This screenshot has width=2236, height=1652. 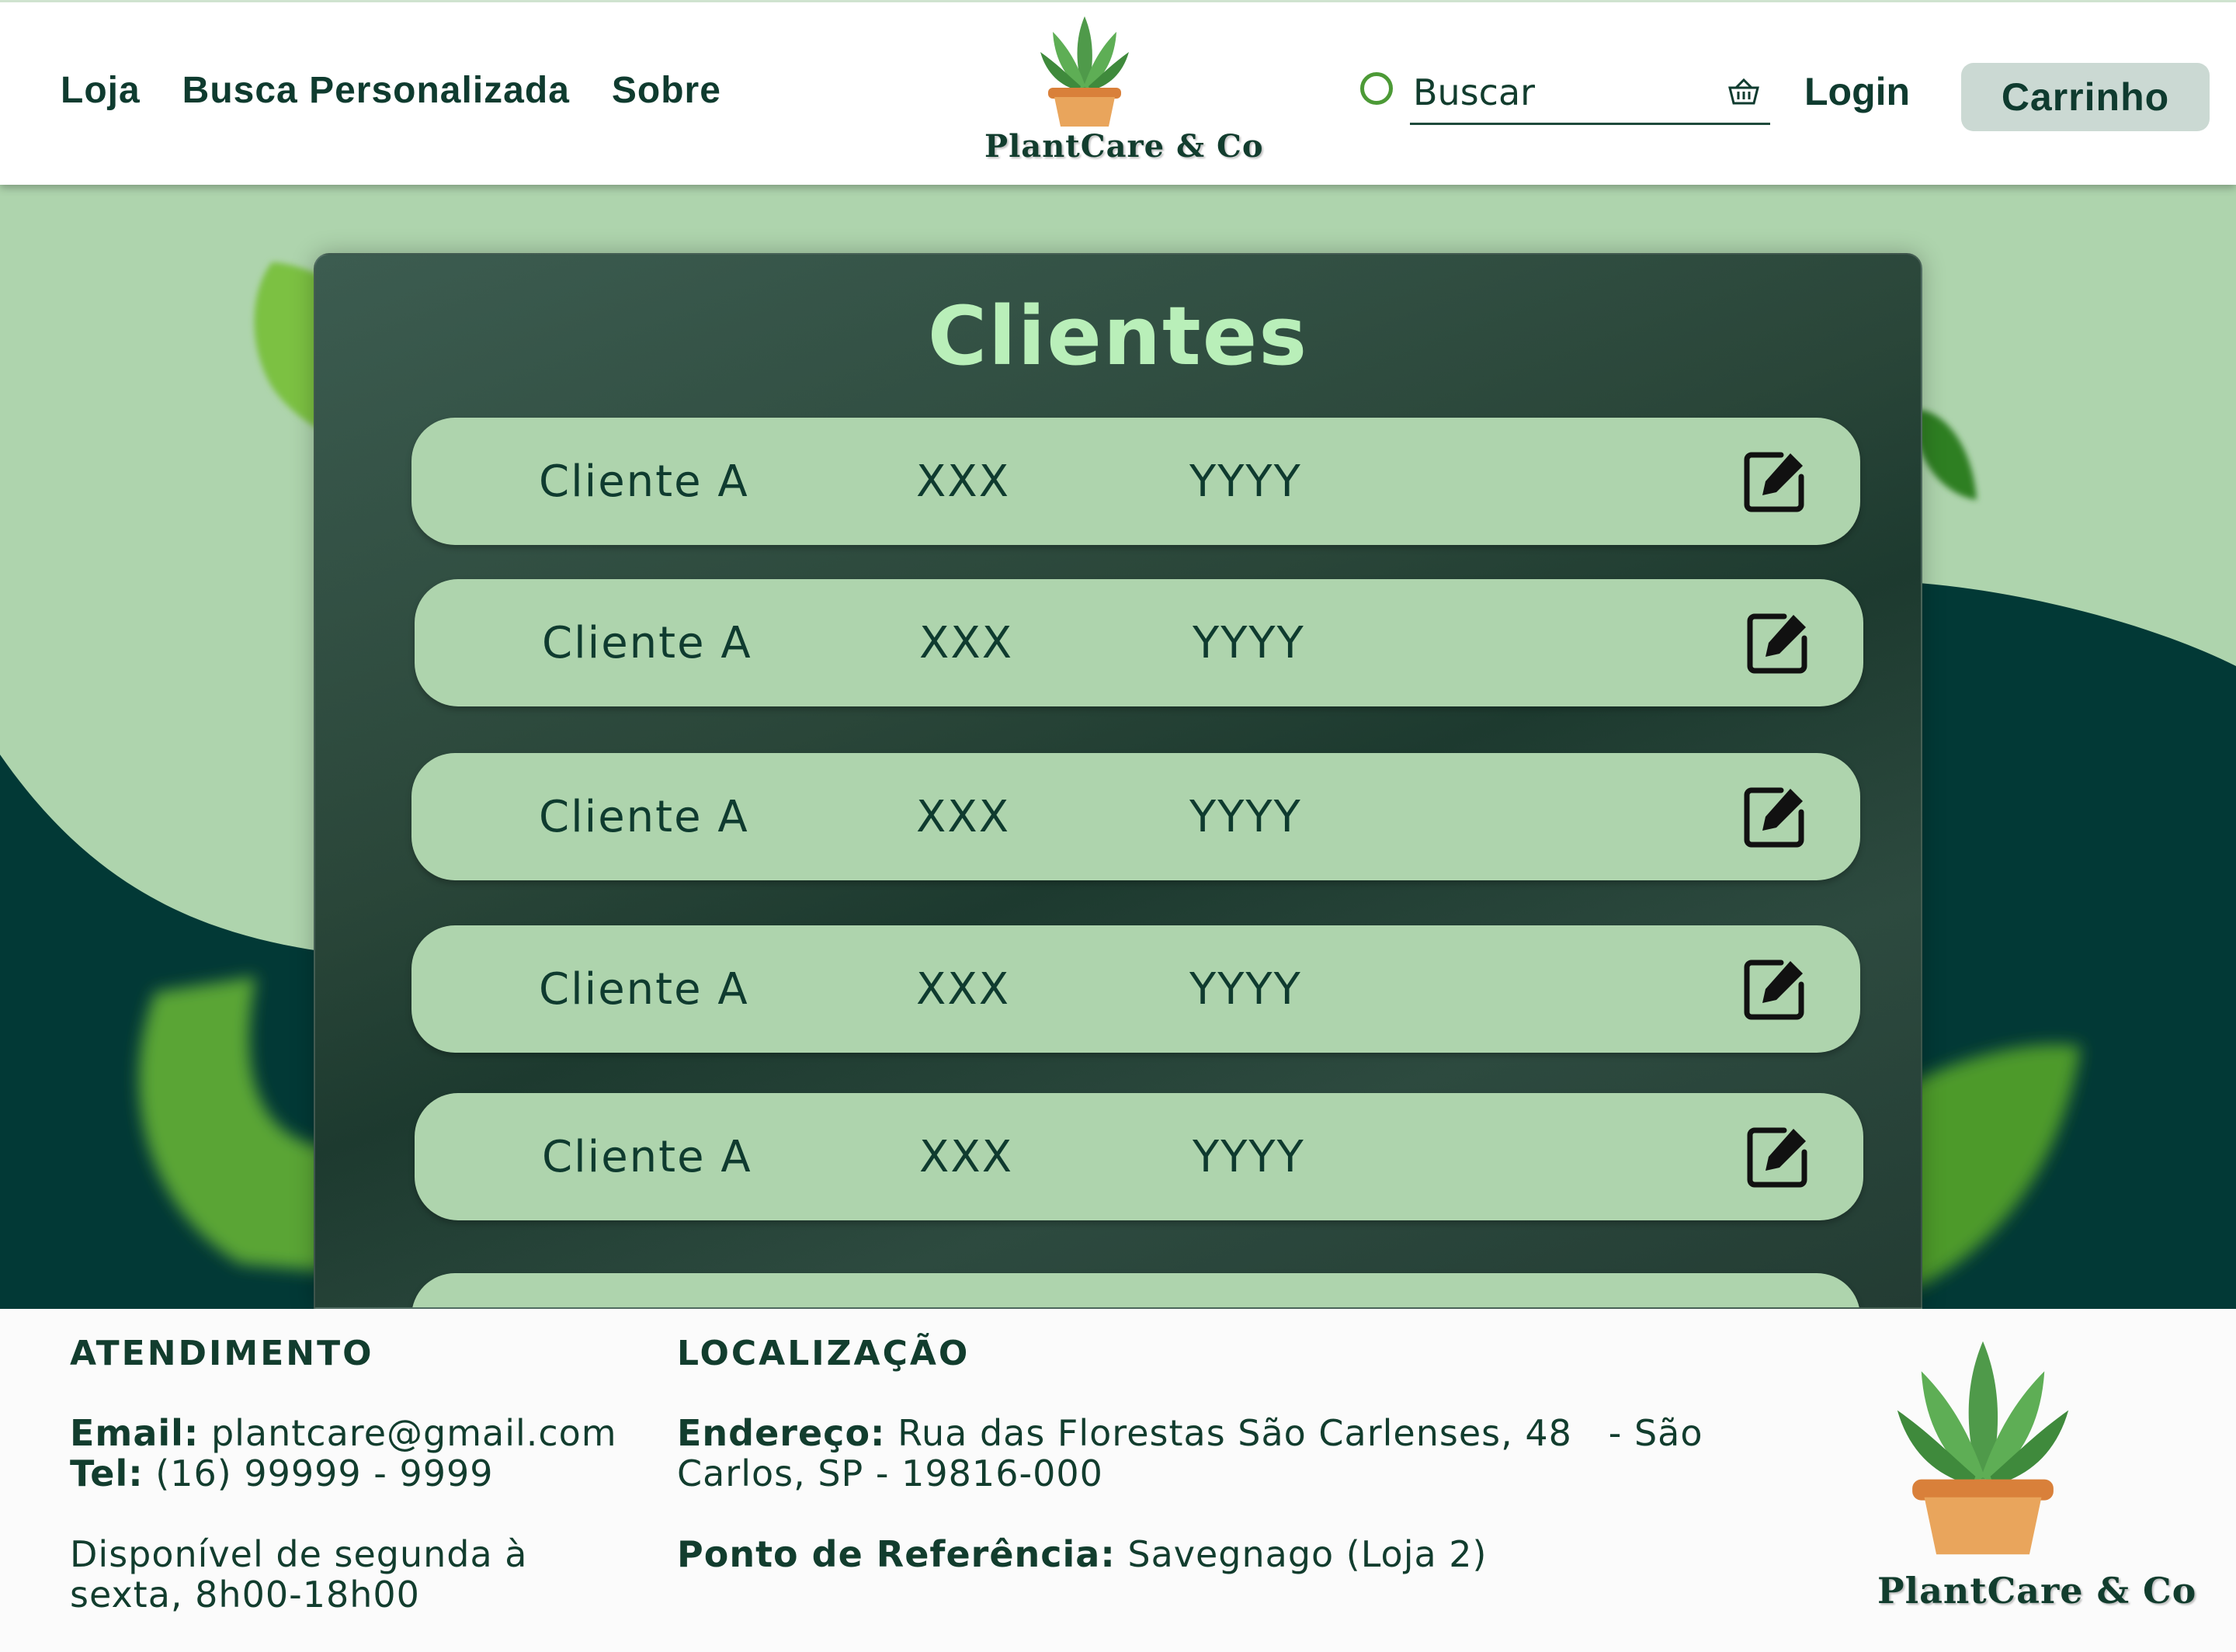 I want to click on reference-point: Ponto de Referência: Savegnago (Loja 2), so click(x=1082, y=1554).